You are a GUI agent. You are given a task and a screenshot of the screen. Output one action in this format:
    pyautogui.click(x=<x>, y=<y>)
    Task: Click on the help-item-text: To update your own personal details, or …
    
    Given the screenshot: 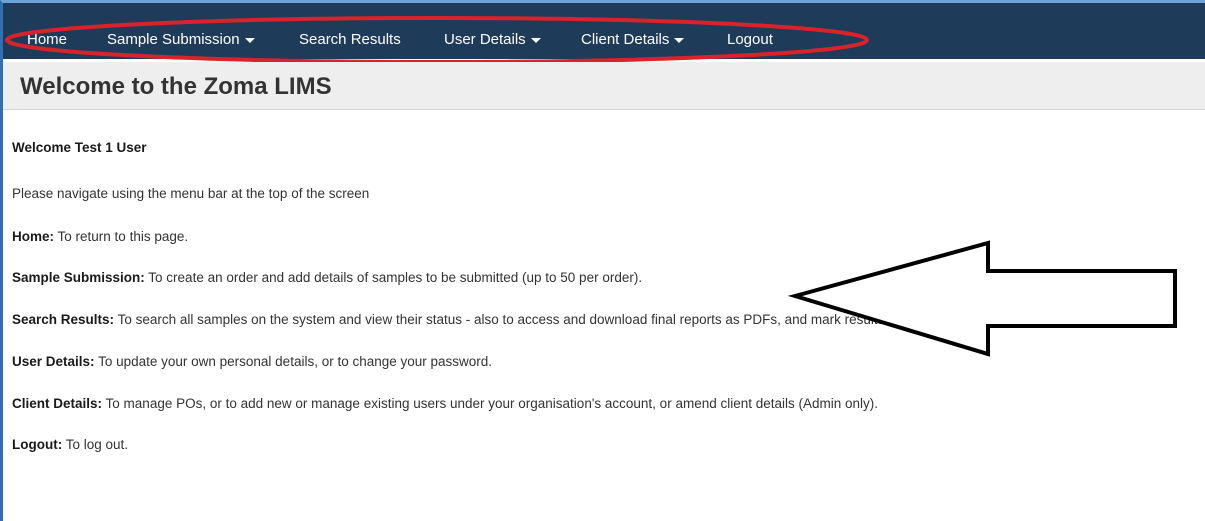 What is the action you would take?
    pyautogui.click(x=295, y=361)
    